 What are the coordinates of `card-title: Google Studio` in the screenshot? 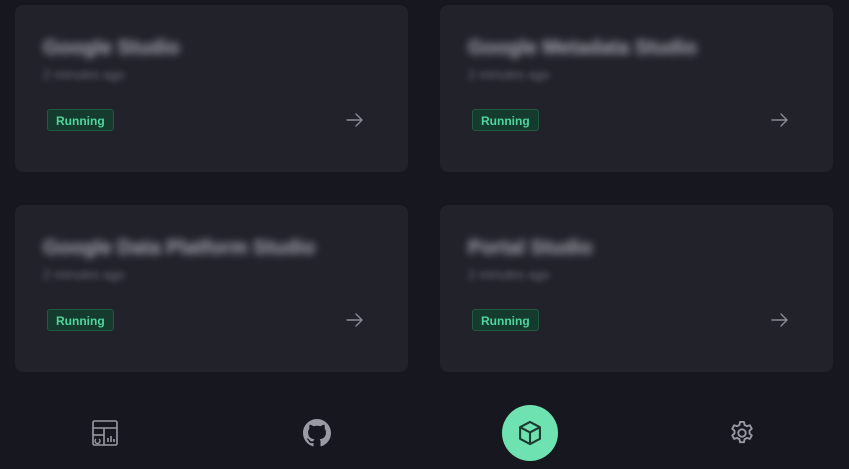 It's located at (111, 48).